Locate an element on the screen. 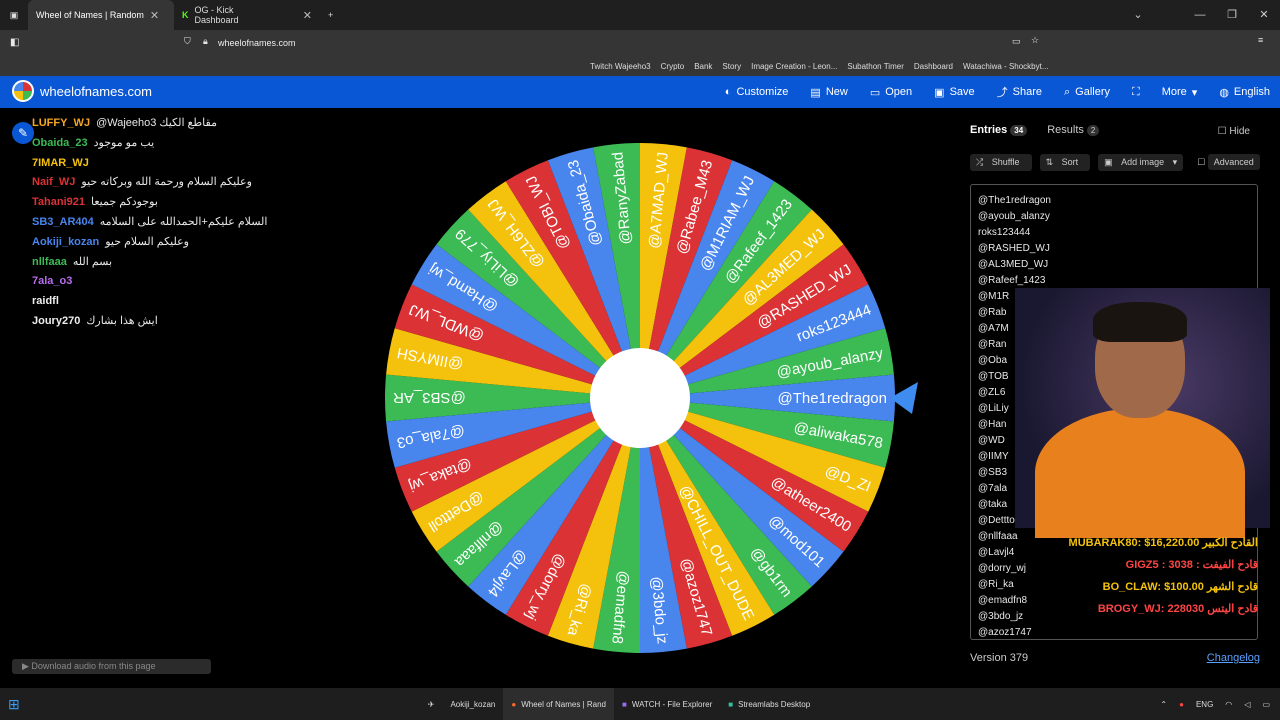  nav-label: Gallery is located at coordinates (1093, 92).